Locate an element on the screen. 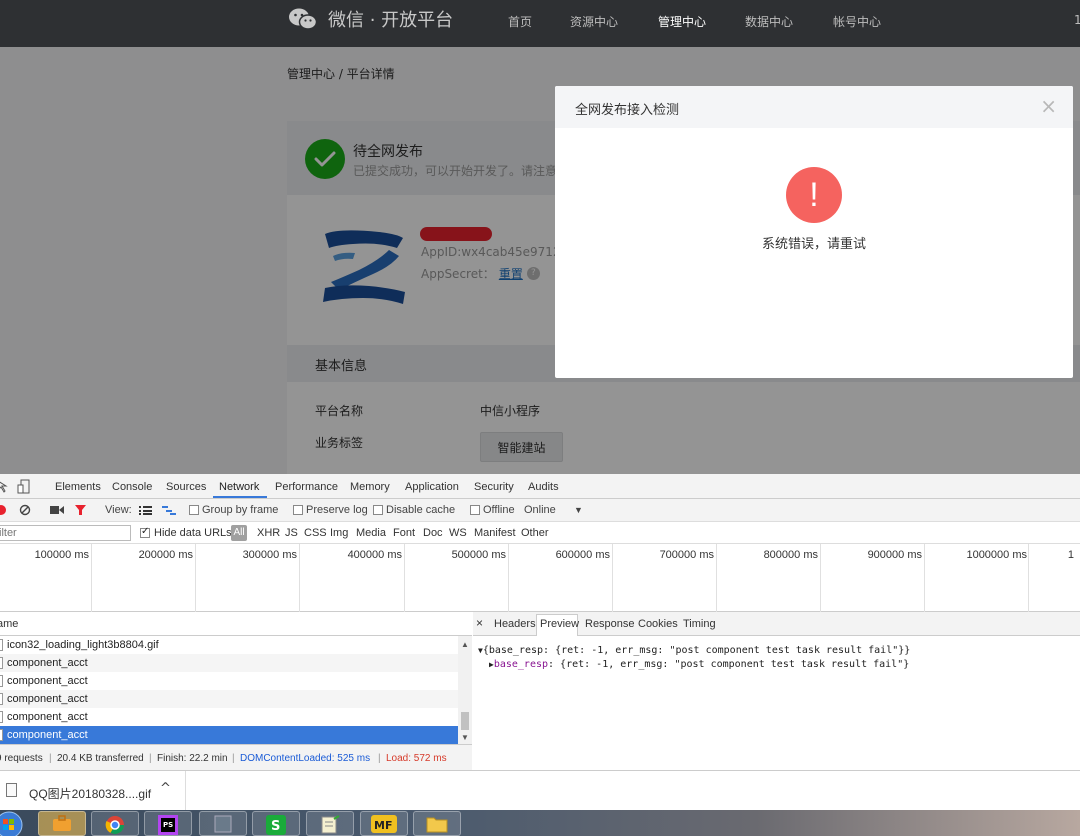  large-rows-icon is located at coordinates (145, 510).